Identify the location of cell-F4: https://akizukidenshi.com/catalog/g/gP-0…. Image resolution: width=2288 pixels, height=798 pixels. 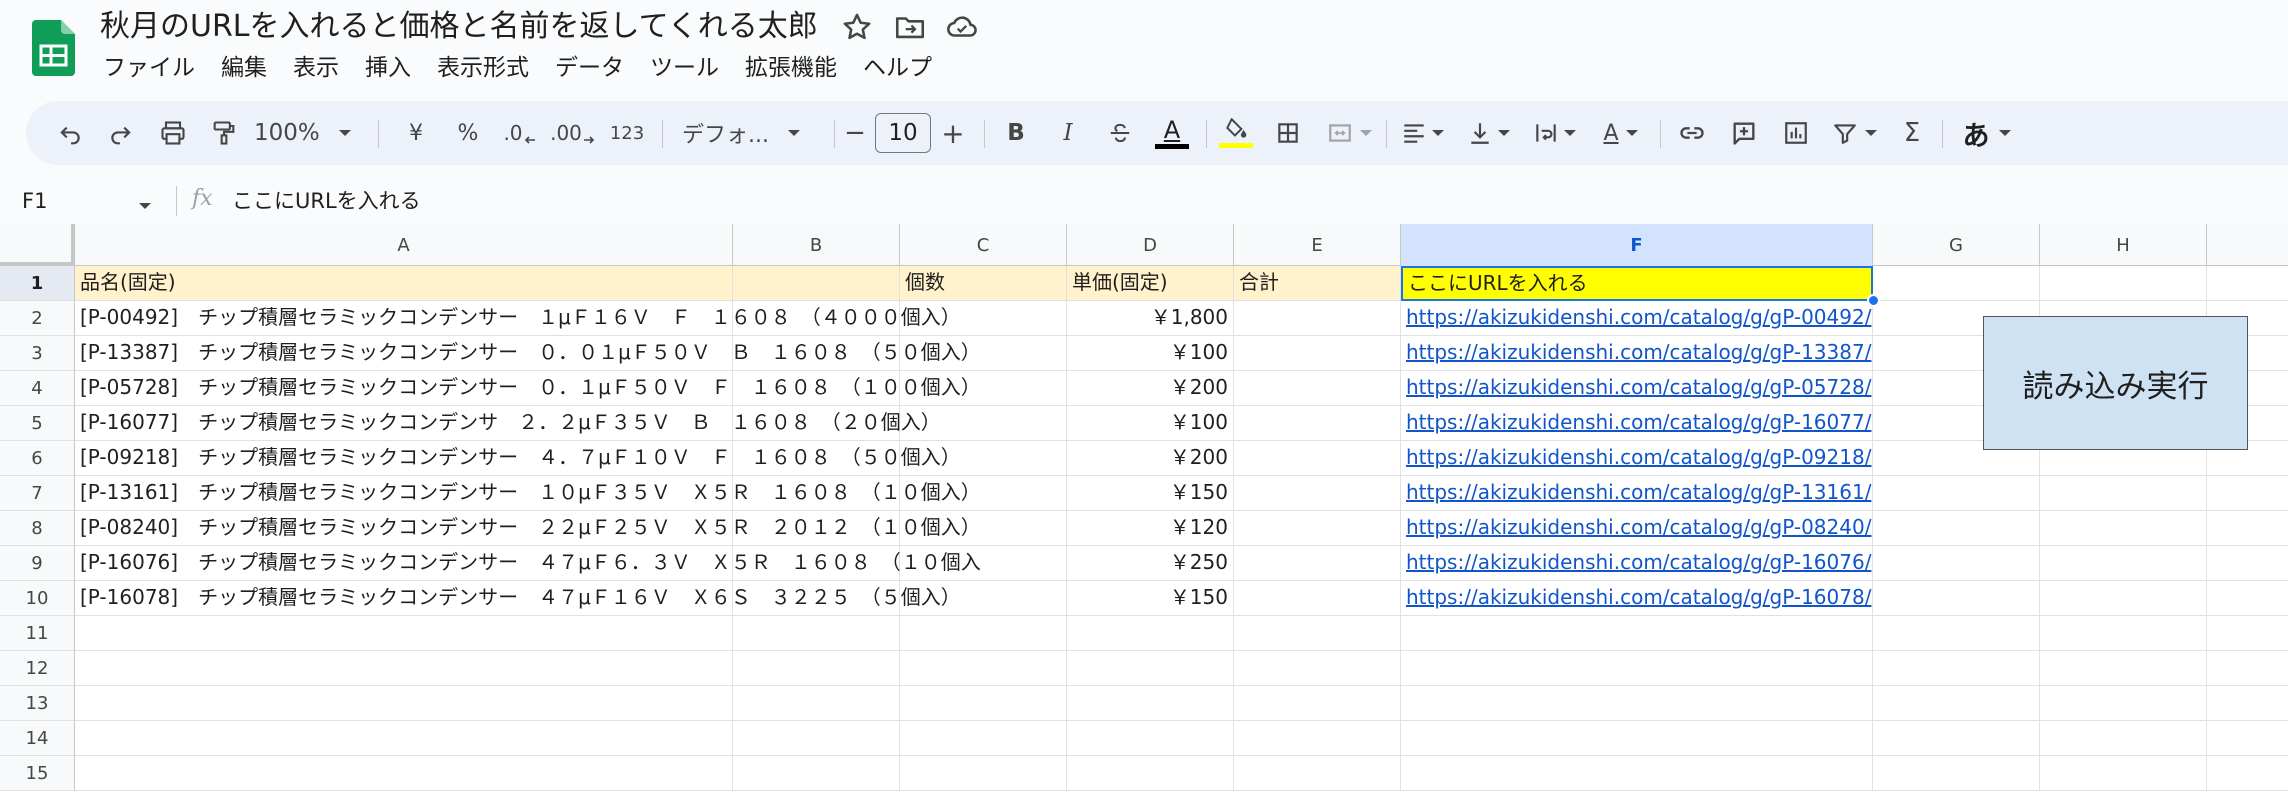
(1637, 388).